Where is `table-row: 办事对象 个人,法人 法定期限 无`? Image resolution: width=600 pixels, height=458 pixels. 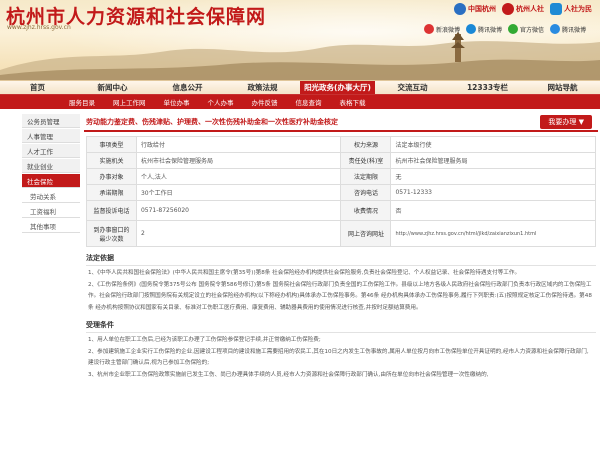 table-row: 办事对象 个人,法人 法定期限 无 is located at coordinates (341, 176).